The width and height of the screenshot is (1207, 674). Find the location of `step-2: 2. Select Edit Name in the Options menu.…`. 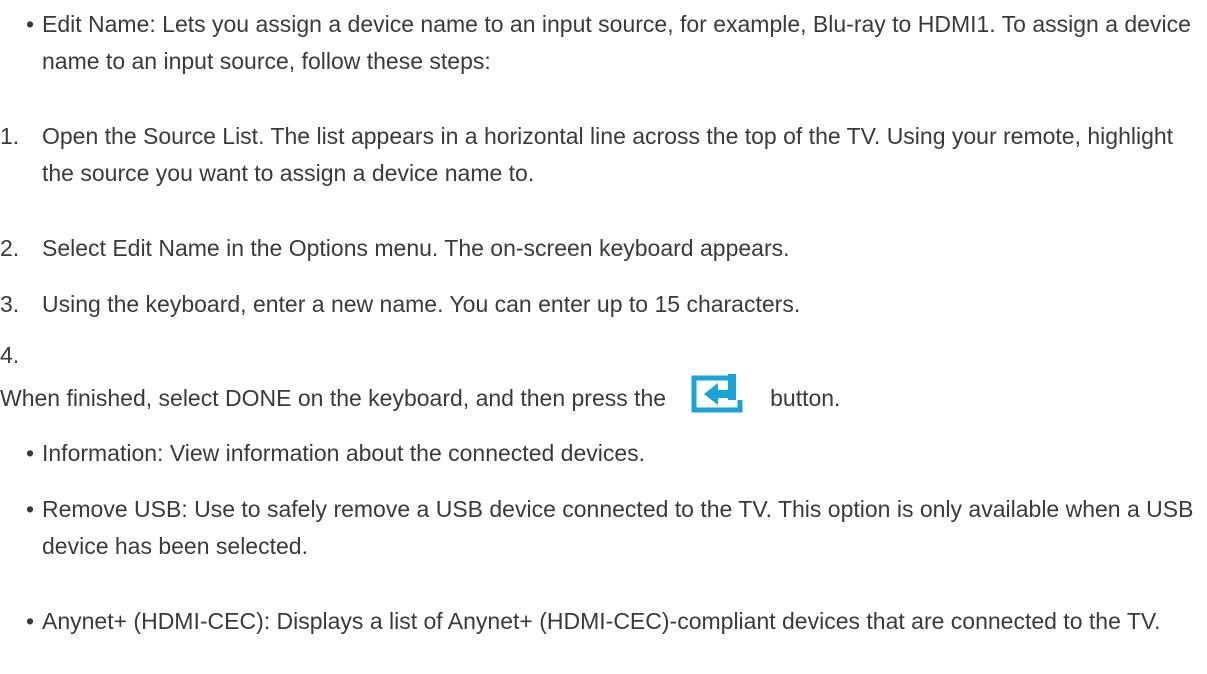

step-2: 2. Select Edit Name in the Options menu.… is located at coordinates (600, 248).